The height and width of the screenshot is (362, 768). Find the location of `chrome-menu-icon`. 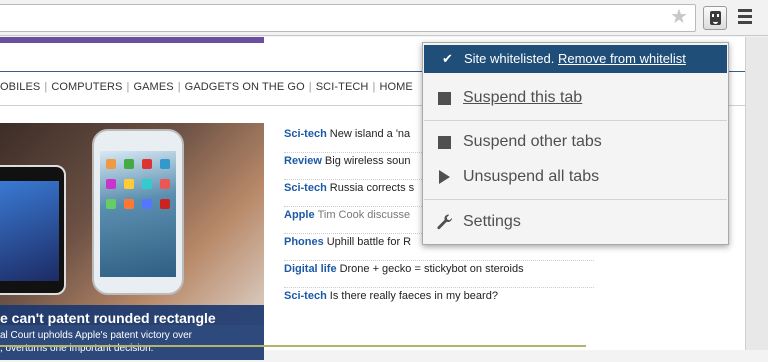

chrome-menu-icon is located at coordinates (745, 17).